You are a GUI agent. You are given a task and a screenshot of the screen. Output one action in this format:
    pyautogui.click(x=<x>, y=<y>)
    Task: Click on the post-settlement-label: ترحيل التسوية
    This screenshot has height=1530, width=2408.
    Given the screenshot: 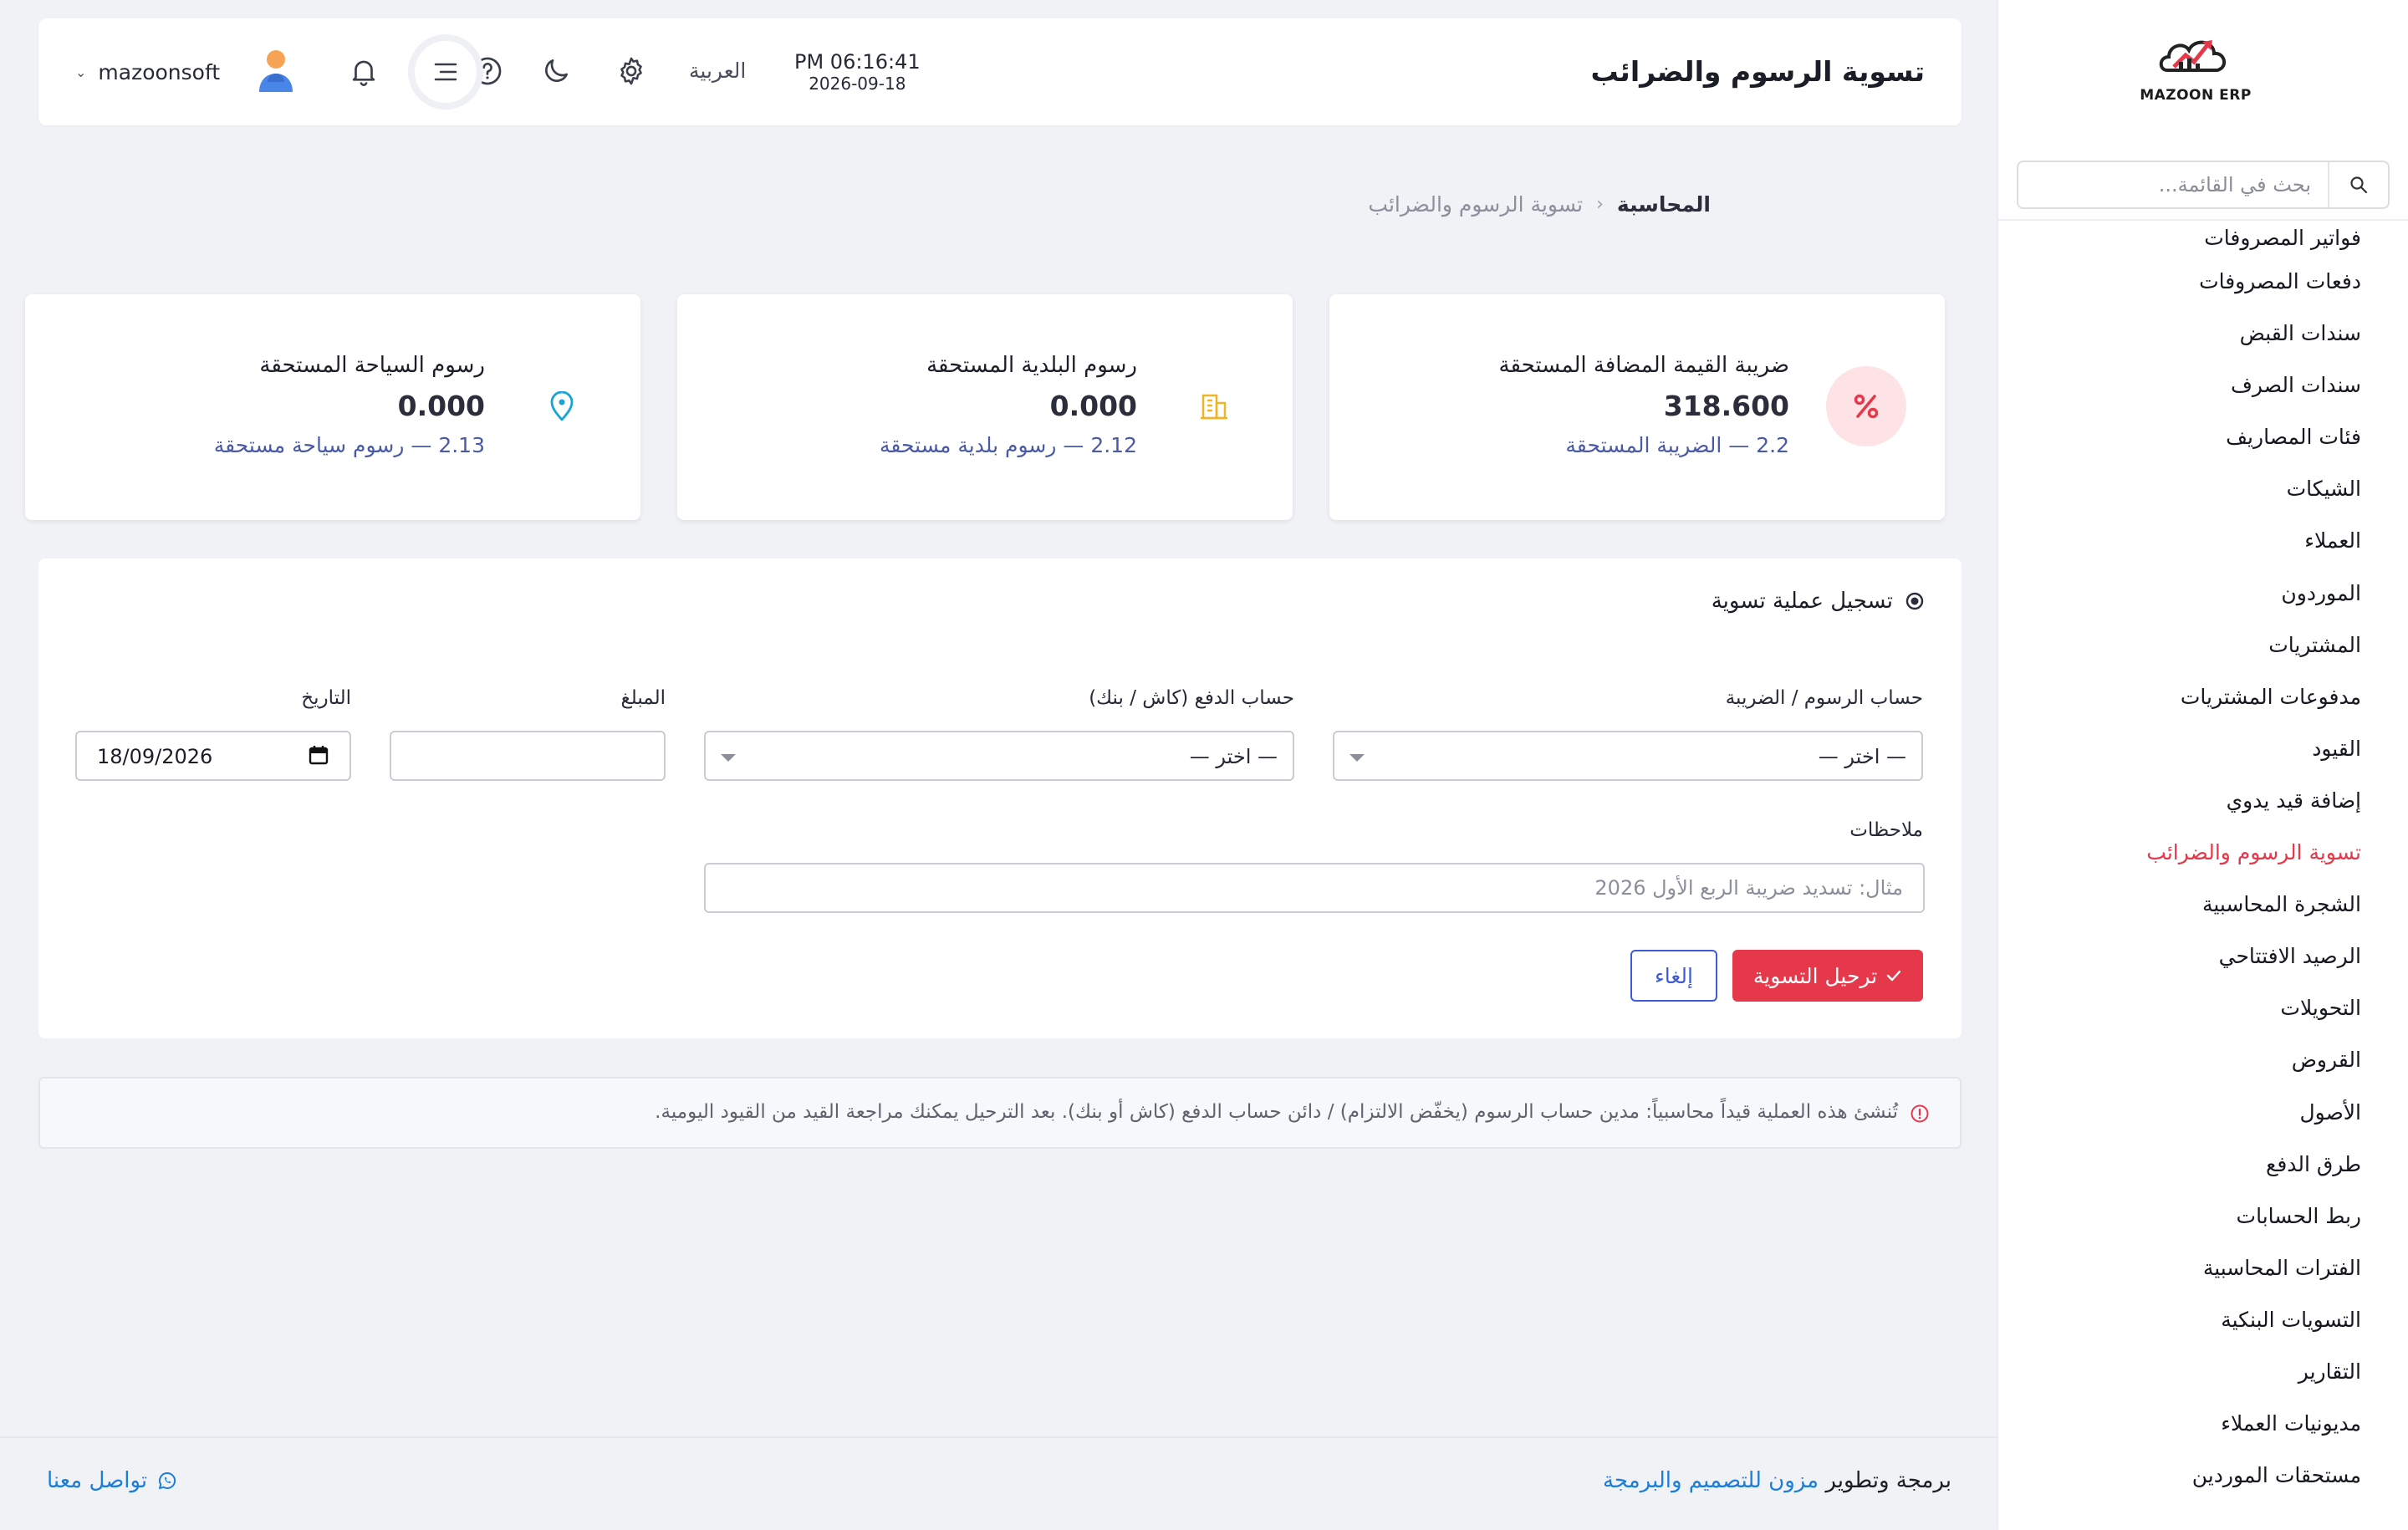 What is the action you would take?
    pyautogui.click(x=1815, y=975)
    